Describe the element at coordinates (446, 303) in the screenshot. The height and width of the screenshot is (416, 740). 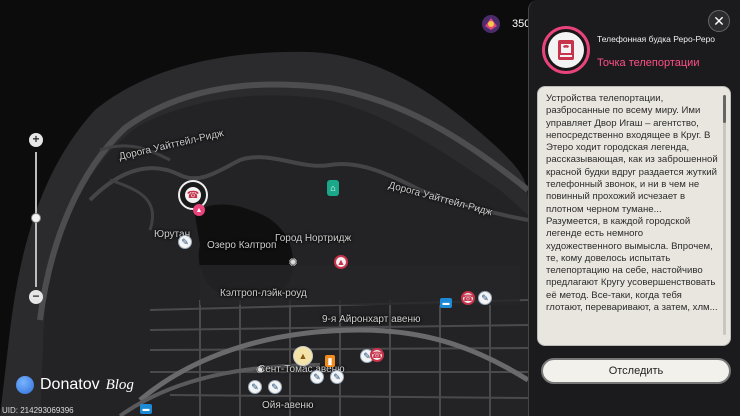
I see `vehicle-icon: ▬` at that location.